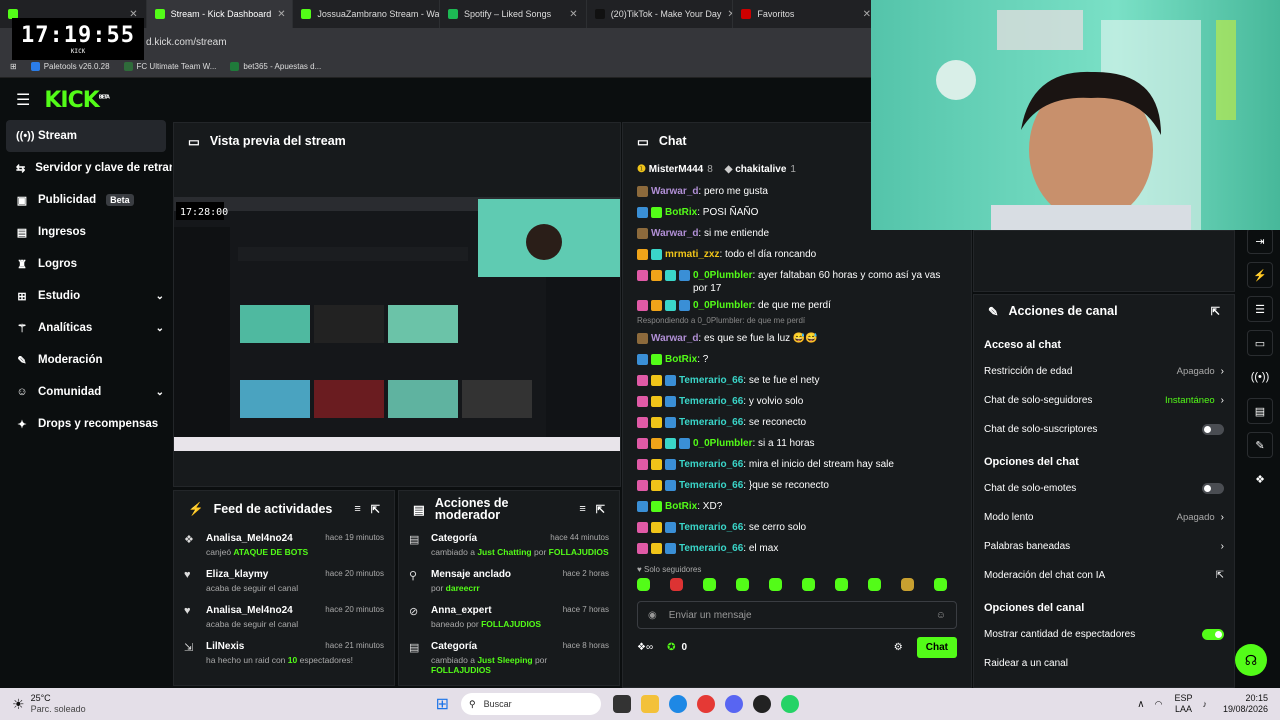 Image resolution: width=1280 pixels, height=720 pixels. Describe the element at coordinates (442, 704) in the screenshot. I see `start-icon: ⊞` at that location.